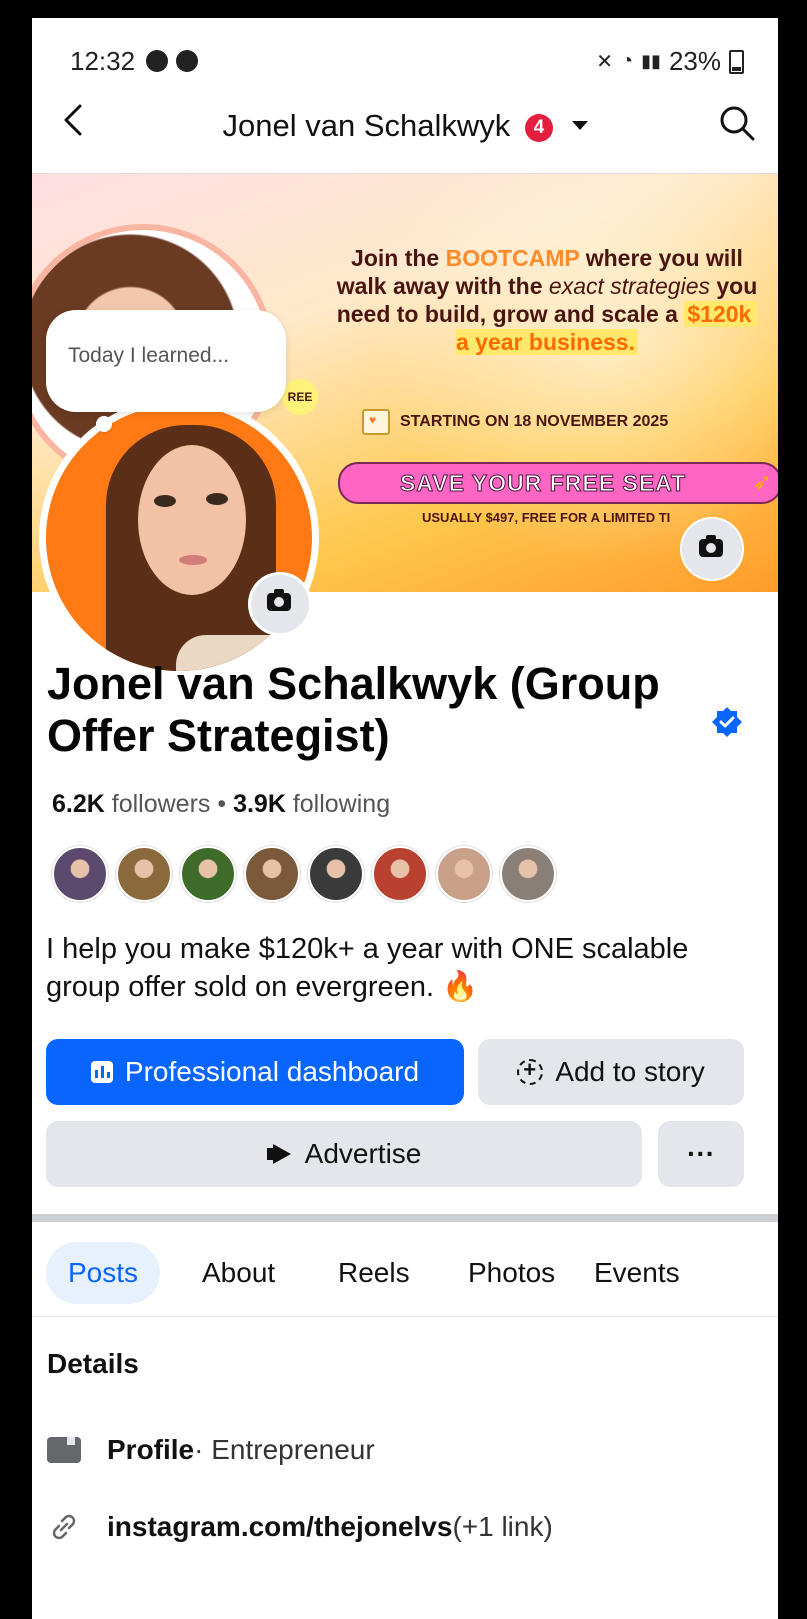 Image resolution: width=807 pixels, height=1619 pixels. Describe the element at coordinates (374, 1273) in the screenshot. I see `tab-reels: Reels` at that location.